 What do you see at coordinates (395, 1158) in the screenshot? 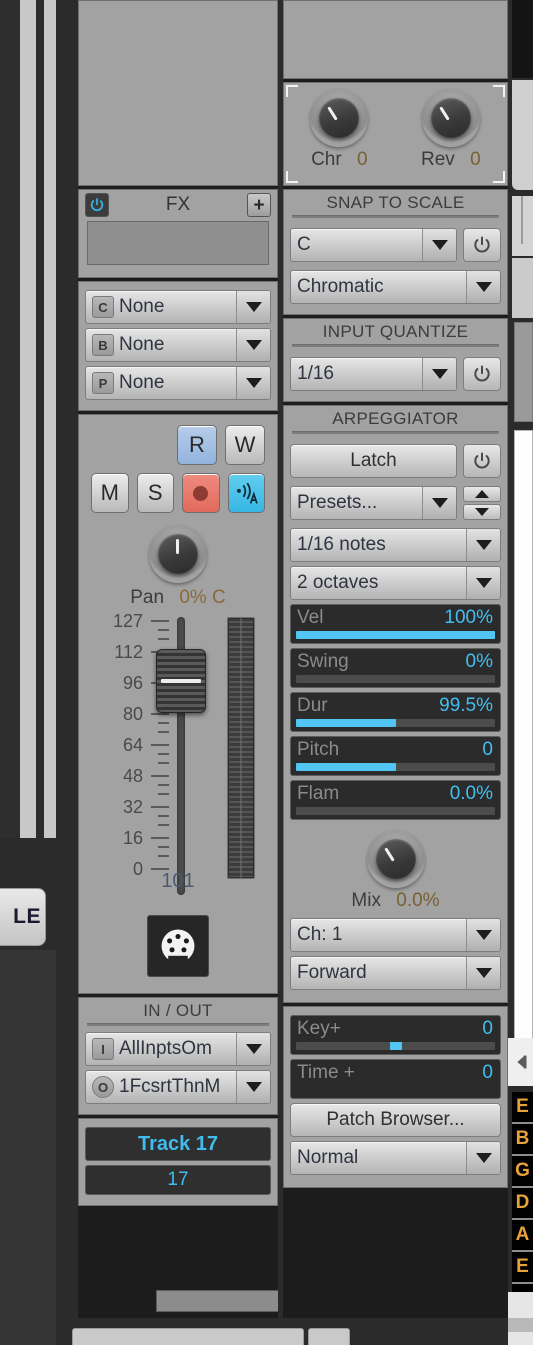
I see `patch-mode-select: Normal` at bounding box center [395, 1158].